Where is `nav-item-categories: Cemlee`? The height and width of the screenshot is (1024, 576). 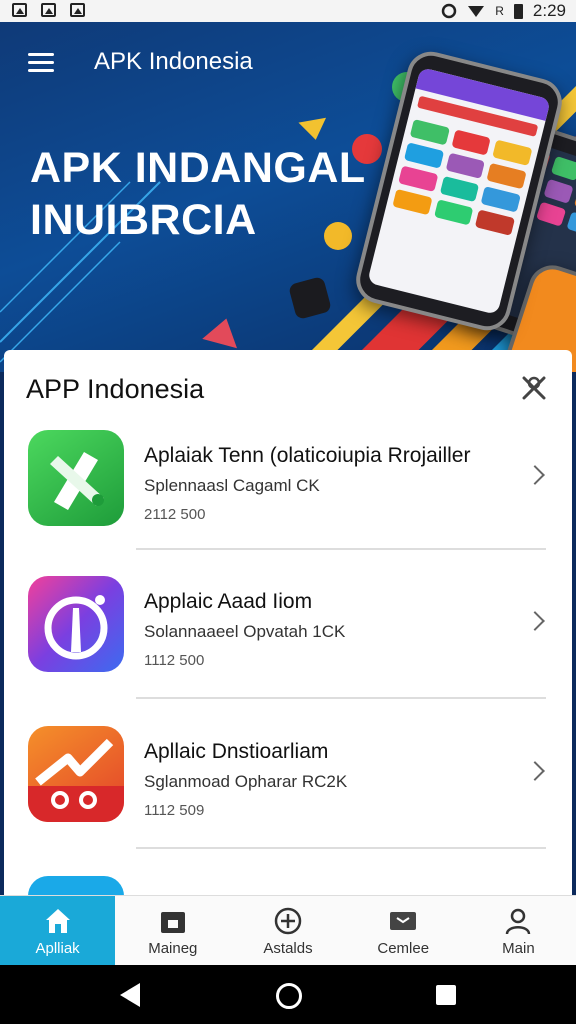 nav-item-categories: Cemlee is located at coordinates (403, 931).